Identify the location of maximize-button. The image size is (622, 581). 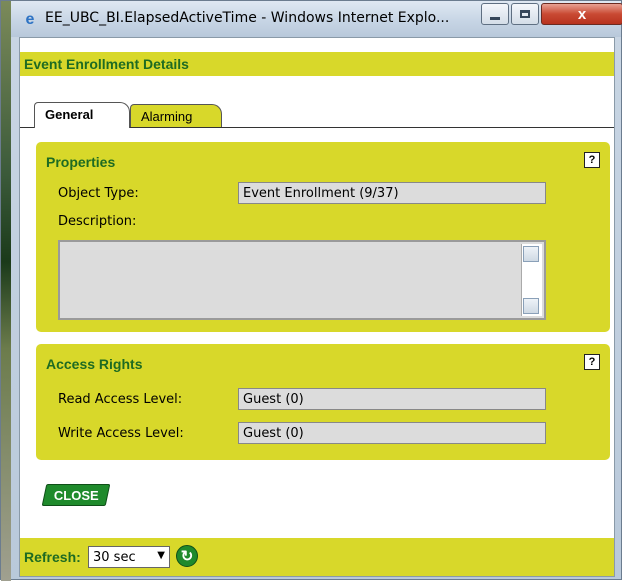
(525, 14).